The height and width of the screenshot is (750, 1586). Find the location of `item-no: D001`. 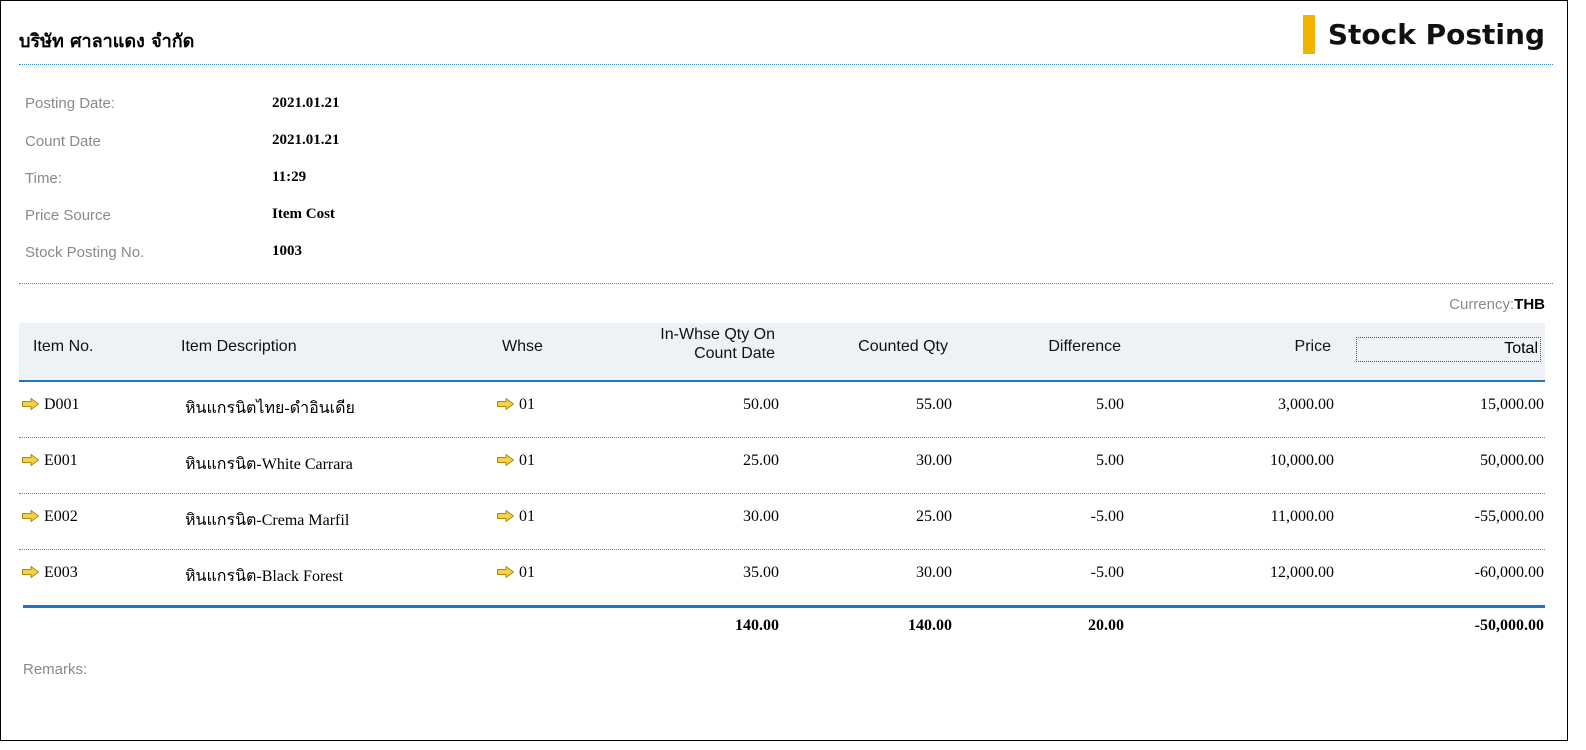

item-no: D001 is located at coordinates (62, 404).